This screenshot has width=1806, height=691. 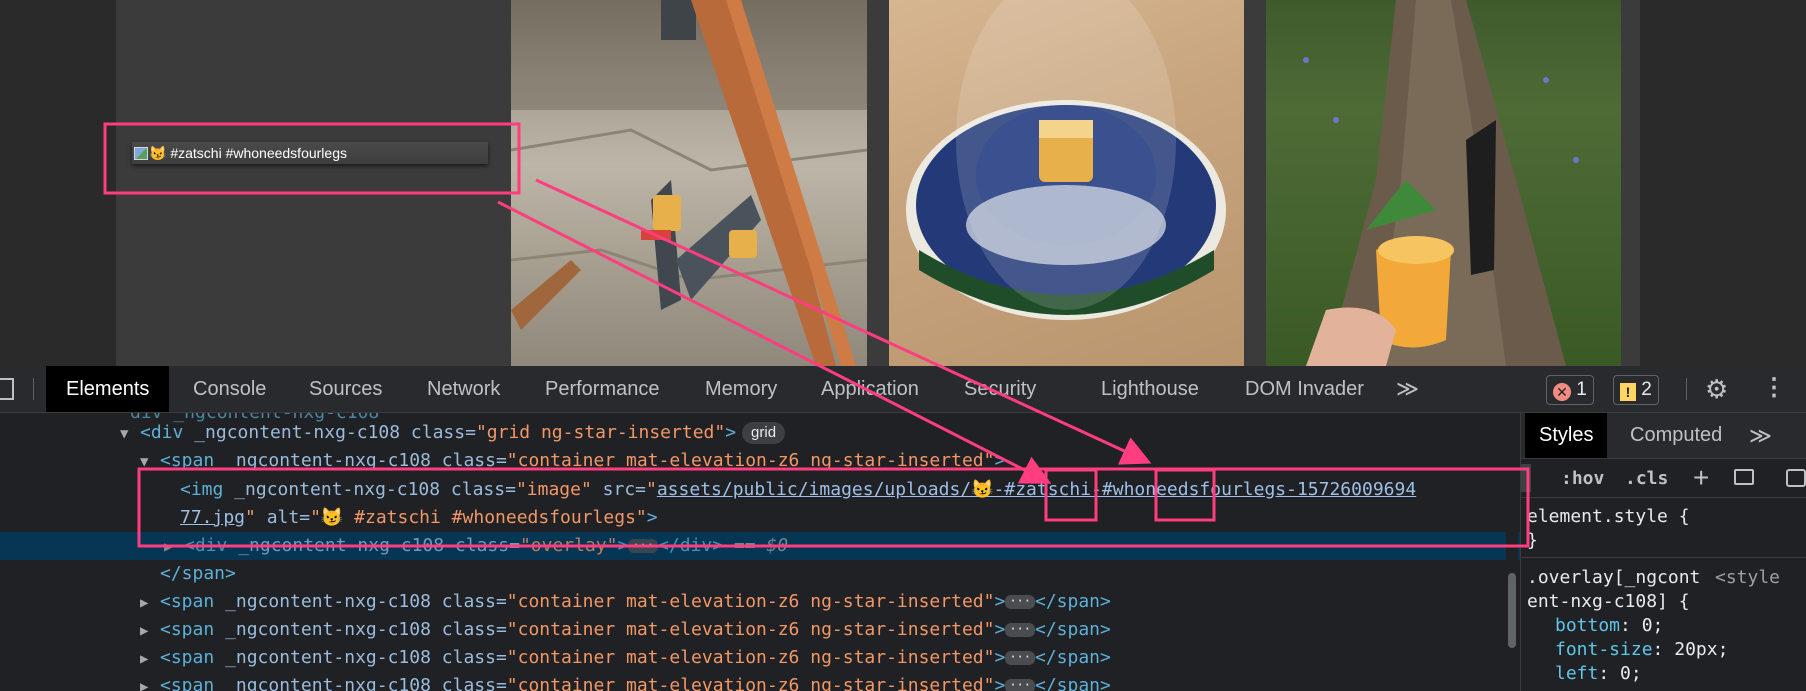 I want to click on css-property-font-size: font-size: 20px;, so click(x=1641, y=650).